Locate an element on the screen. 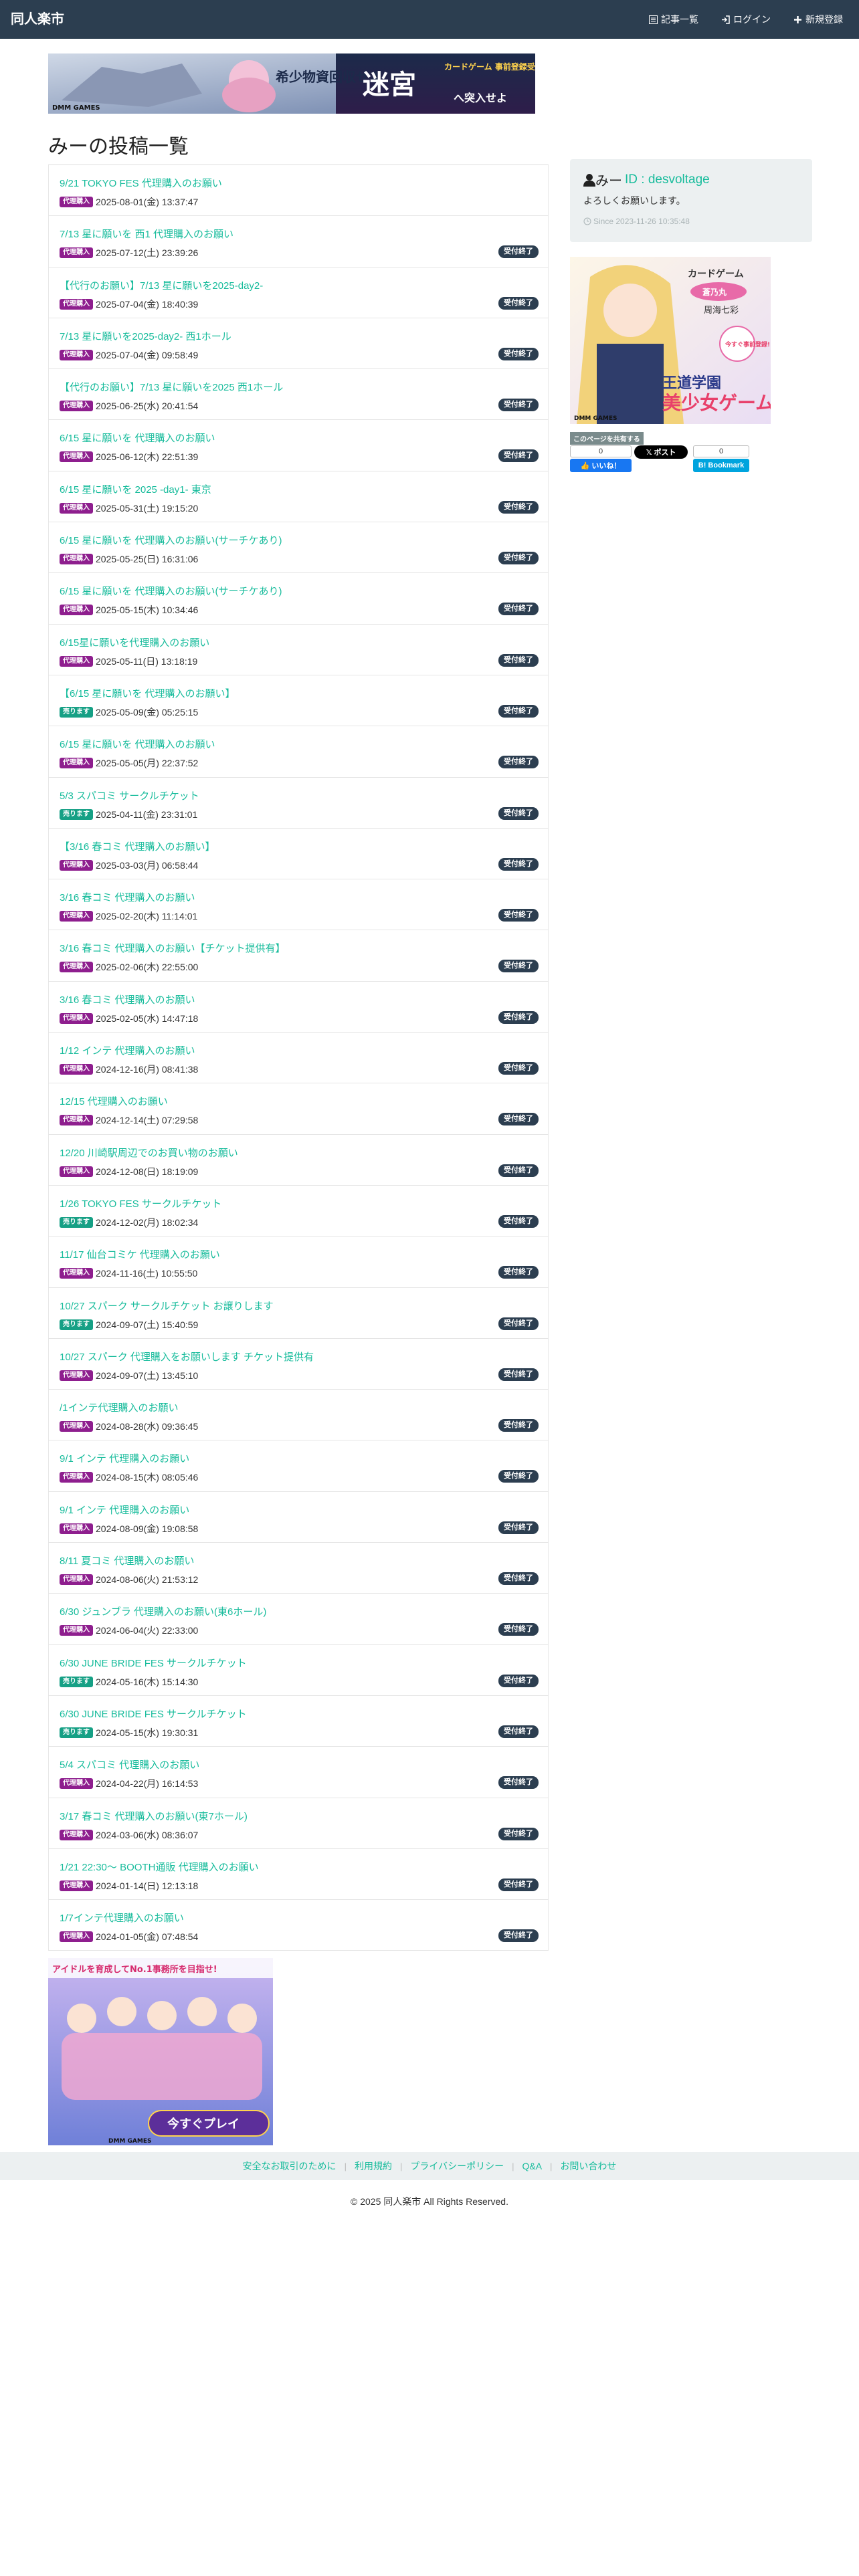 This screenshot has width=859, height=2576. post-title-link: 5/3 スパコミ サークルチケット is located at coordinates (129, 795).